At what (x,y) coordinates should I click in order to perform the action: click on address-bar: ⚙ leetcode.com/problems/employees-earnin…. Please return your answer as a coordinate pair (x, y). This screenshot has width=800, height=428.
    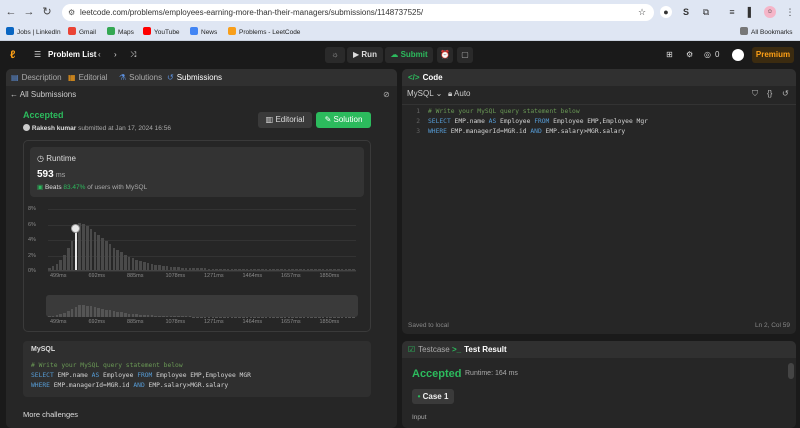
    Looking at the image, I should click on (358, 12).